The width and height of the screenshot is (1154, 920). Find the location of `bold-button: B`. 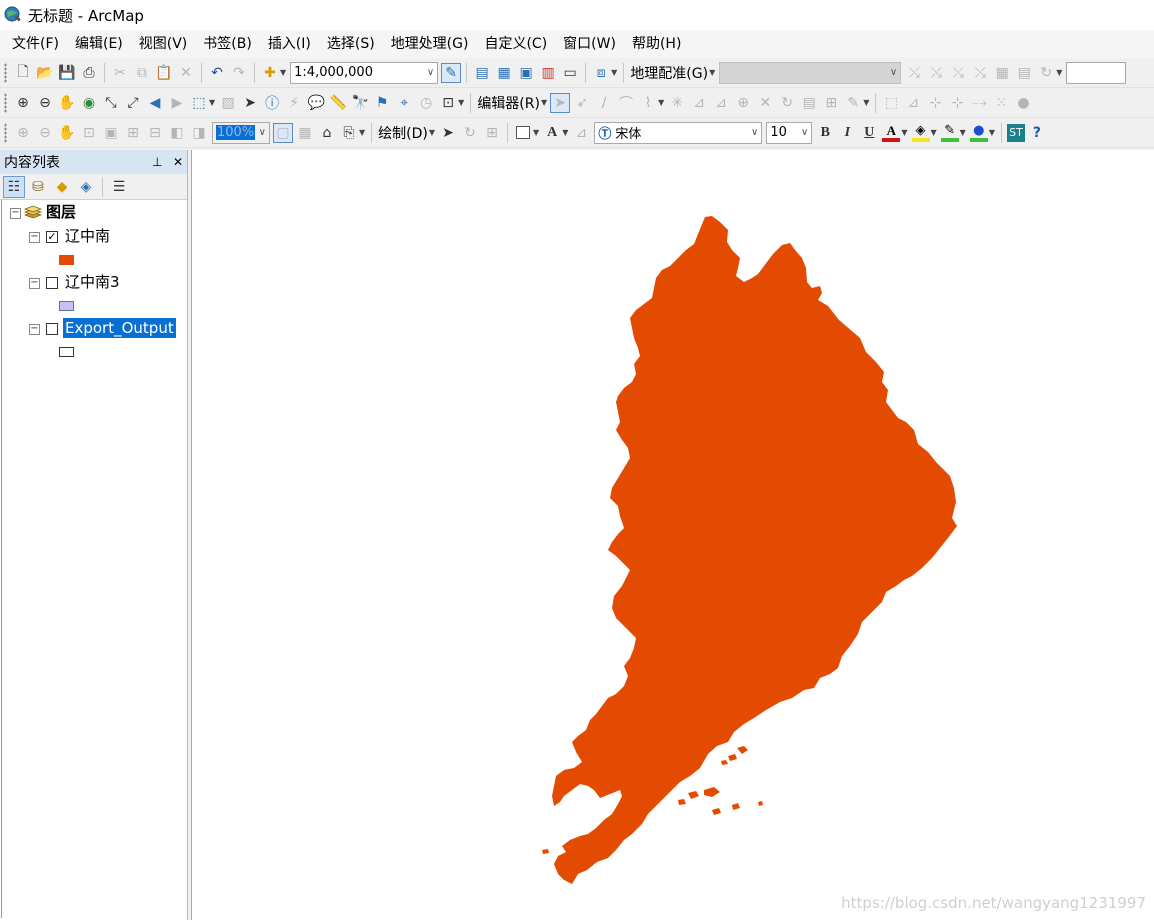

bold-button: B is located at coordinates (825, 133).